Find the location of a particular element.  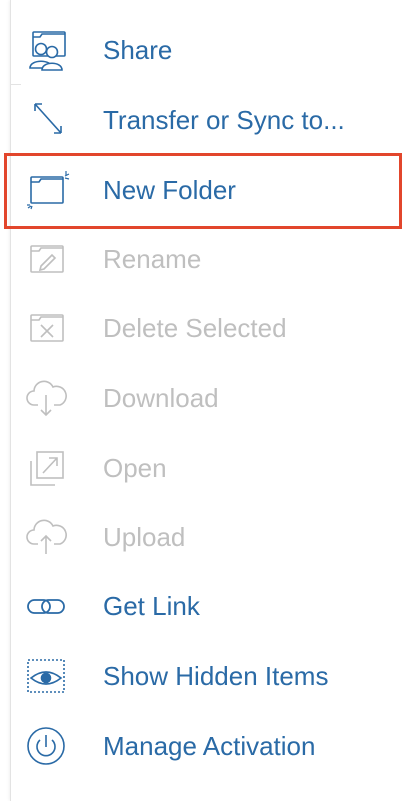

open-external-icon is located at coordinates (46, 468).